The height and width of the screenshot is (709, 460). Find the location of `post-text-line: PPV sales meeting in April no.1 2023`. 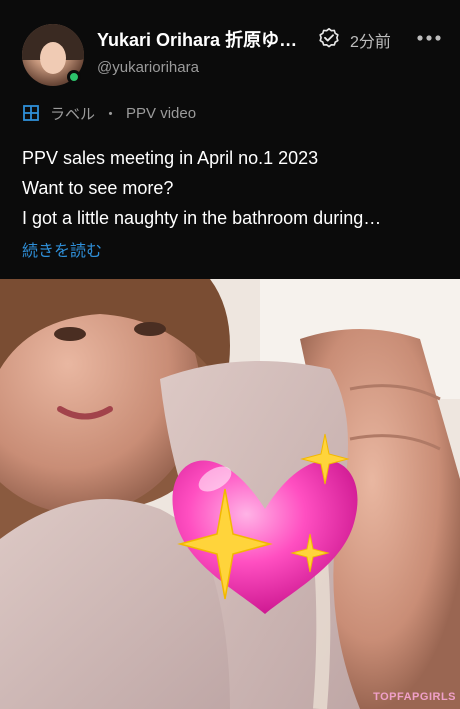

post-text-line: PPV sales meeting in April no.1 2023 is located at coordinates (170, 158).